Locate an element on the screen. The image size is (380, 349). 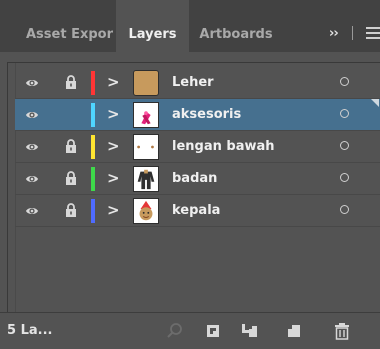
layer-name: lengan bawah is located at coordinates (223, 147).